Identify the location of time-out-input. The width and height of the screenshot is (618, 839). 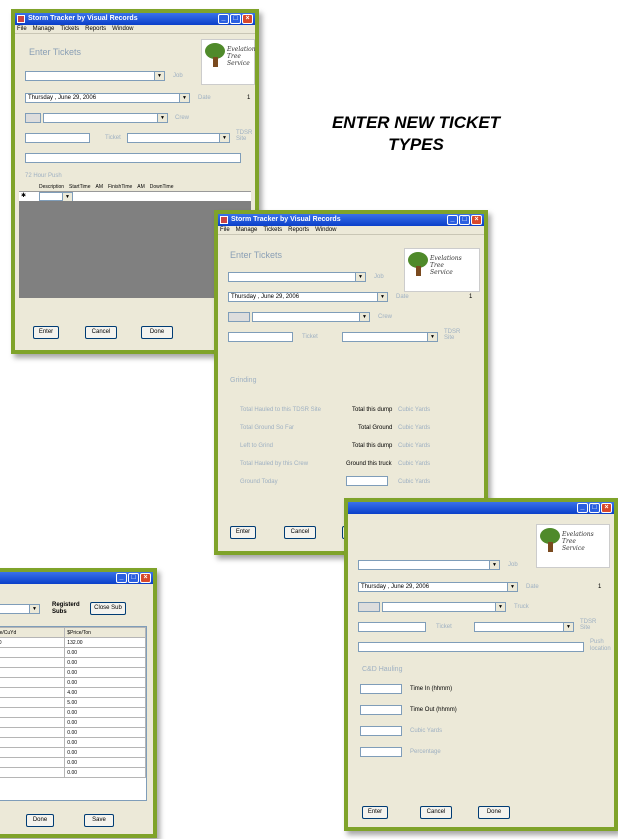
(381, 710).